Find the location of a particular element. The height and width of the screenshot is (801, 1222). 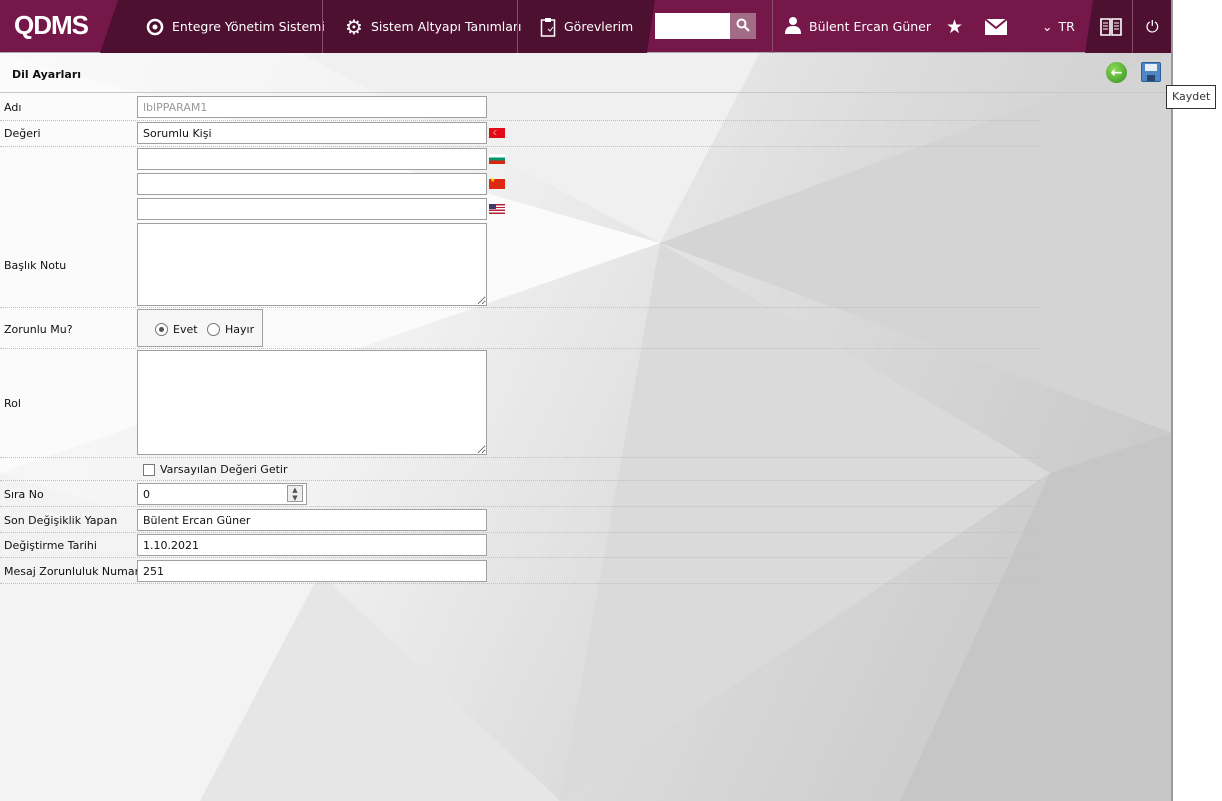

rol-textarea is located at coordinates (312, 402).